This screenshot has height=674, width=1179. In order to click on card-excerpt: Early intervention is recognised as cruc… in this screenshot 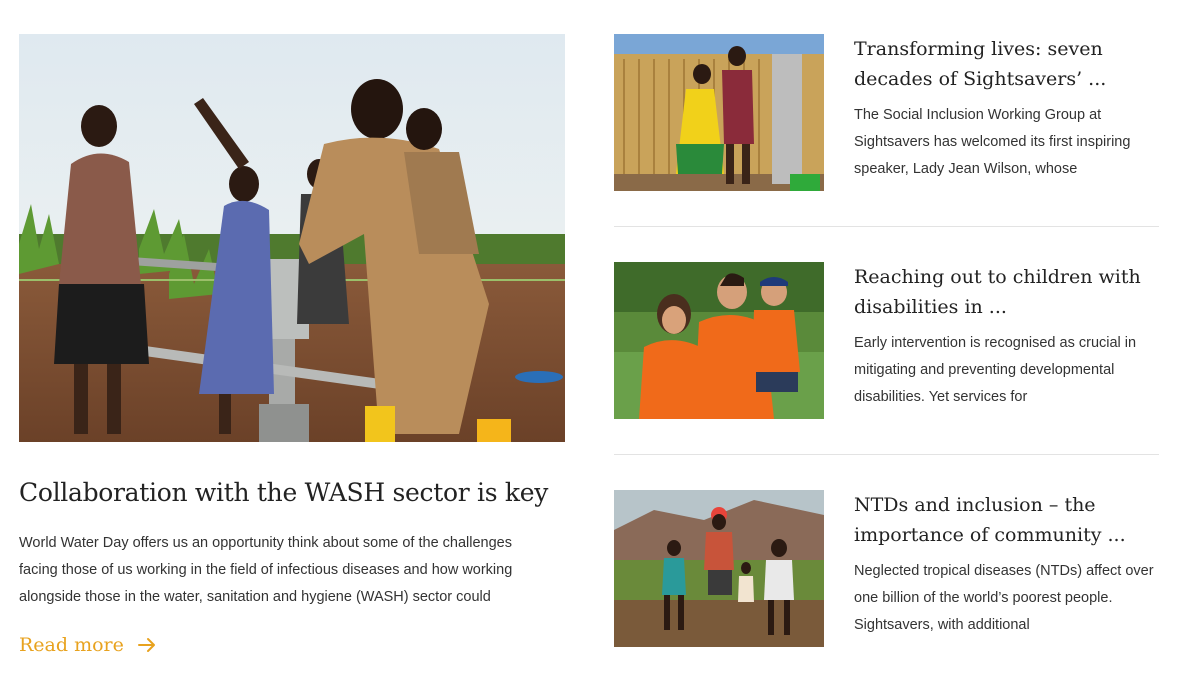, I will do `click(995, 370)`.